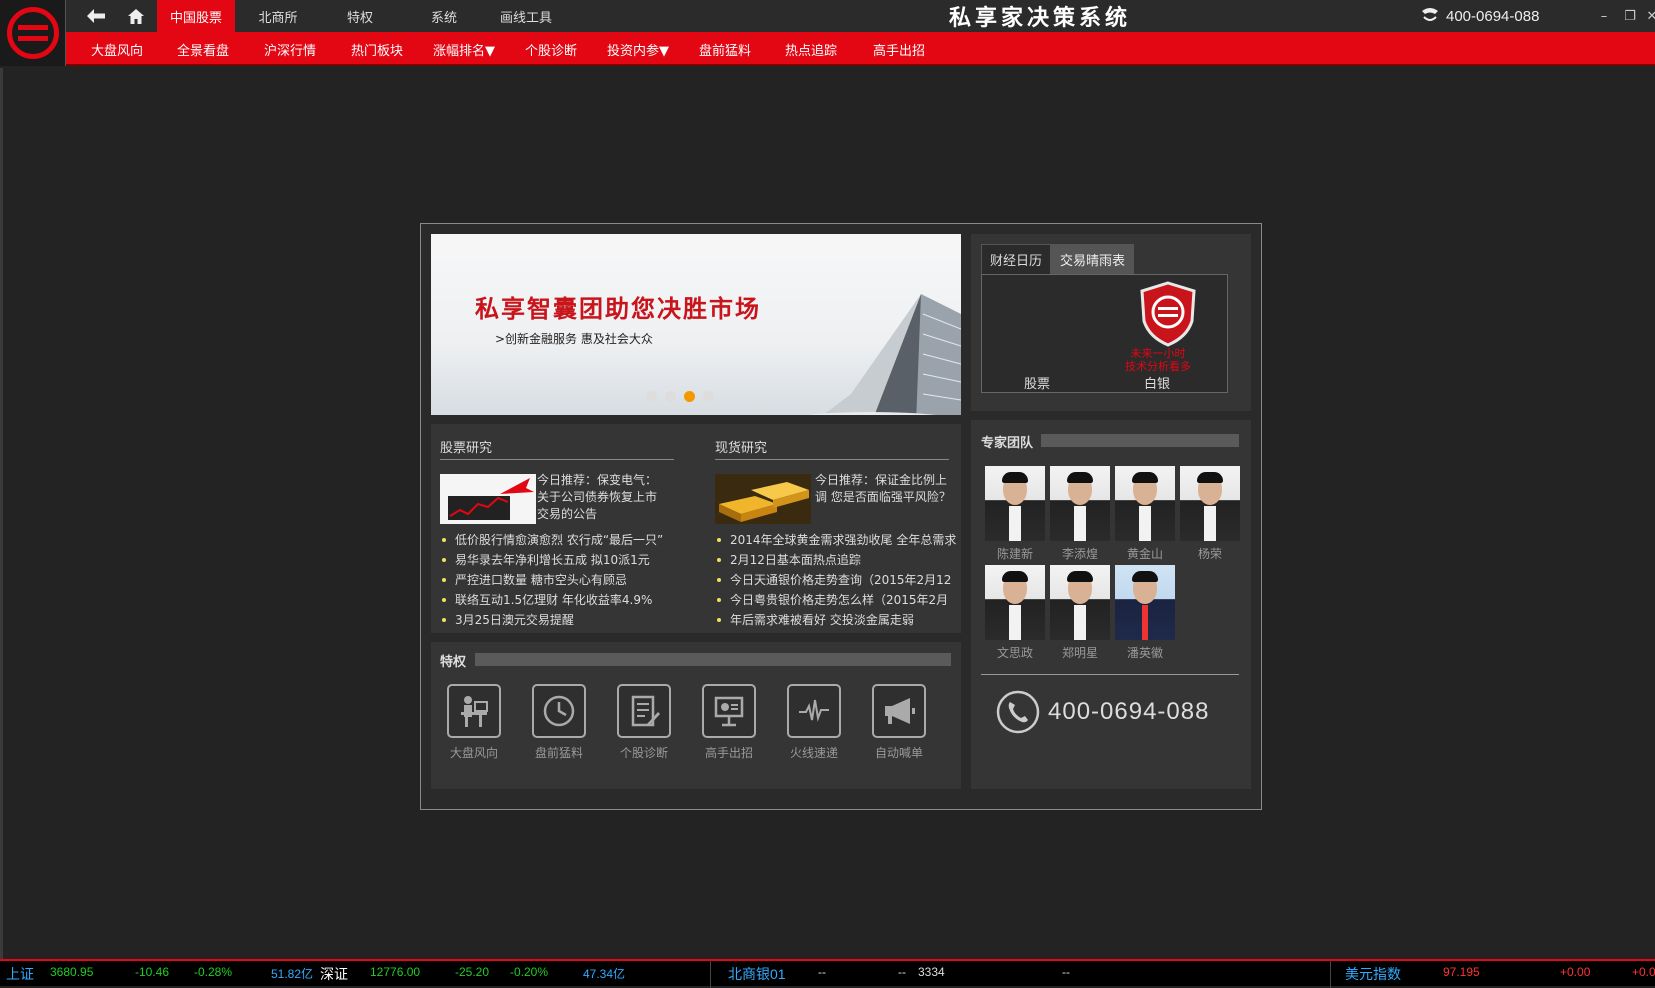  What do you see at coordinates (514, 620) in the screenshot?
I see `news-title: 3月25日澳元交易提醒` at bounding box center [514, 620].